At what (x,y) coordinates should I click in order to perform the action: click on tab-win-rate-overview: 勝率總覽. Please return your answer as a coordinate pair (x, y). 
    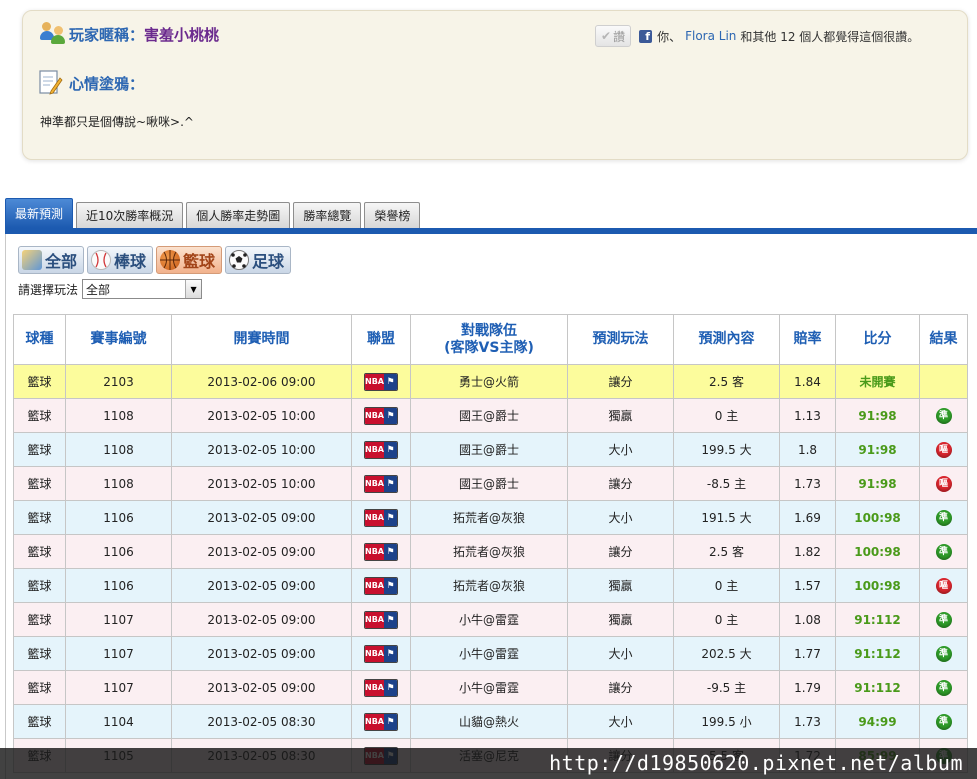
    Looking at the image, I should click on (327, 215).